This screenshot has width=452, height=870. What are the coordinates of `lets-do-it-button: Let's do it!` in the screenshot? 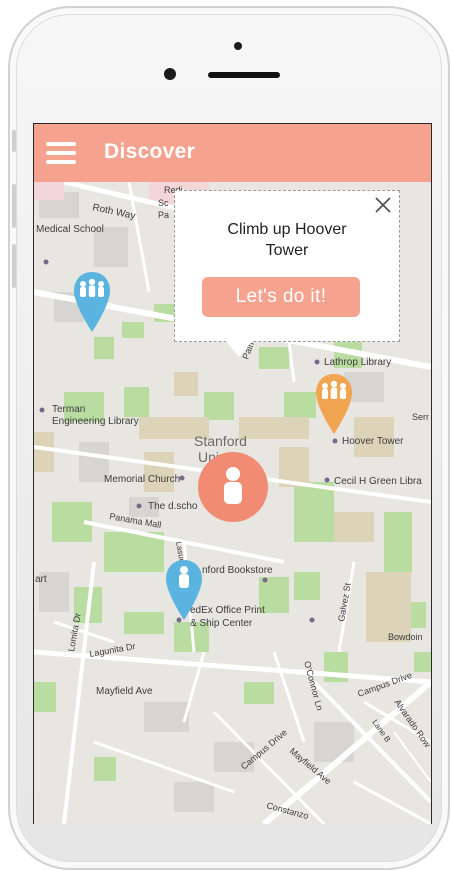 It's located at (281, 297).